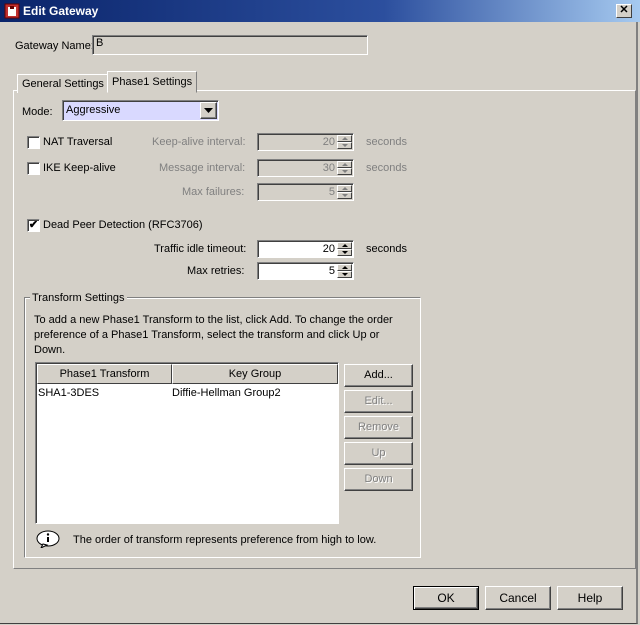 This screenshot has height=625, width=640. I want to click on max-retries-stepper: 5, so click(305, 271).